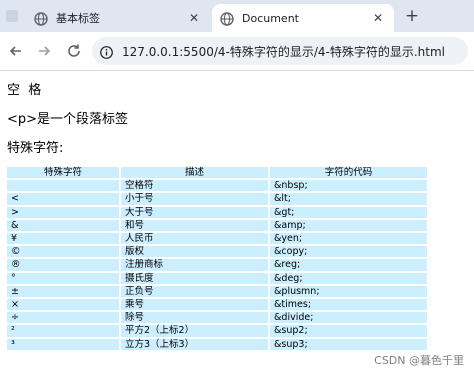 Image resolution: width=474 pixels, height=374 pixels. I want to click on code-cell: &times;, so click(348, 305).